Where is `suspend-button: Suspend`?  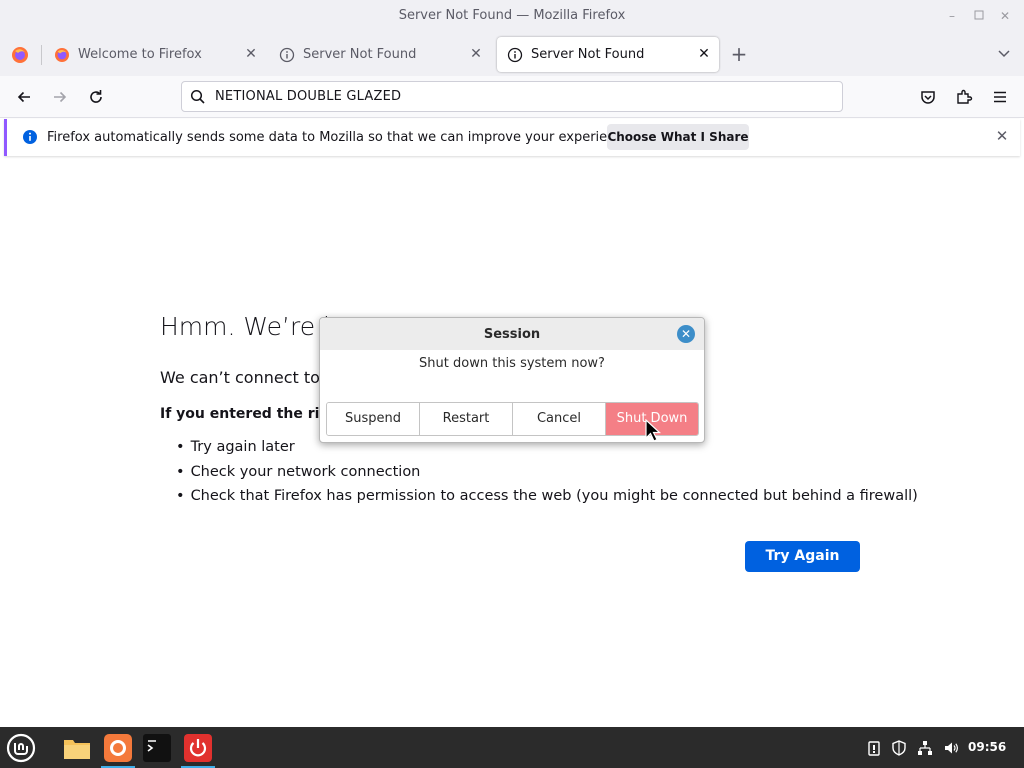
suspend-button: Suspend is located at coordinates (373, 419).